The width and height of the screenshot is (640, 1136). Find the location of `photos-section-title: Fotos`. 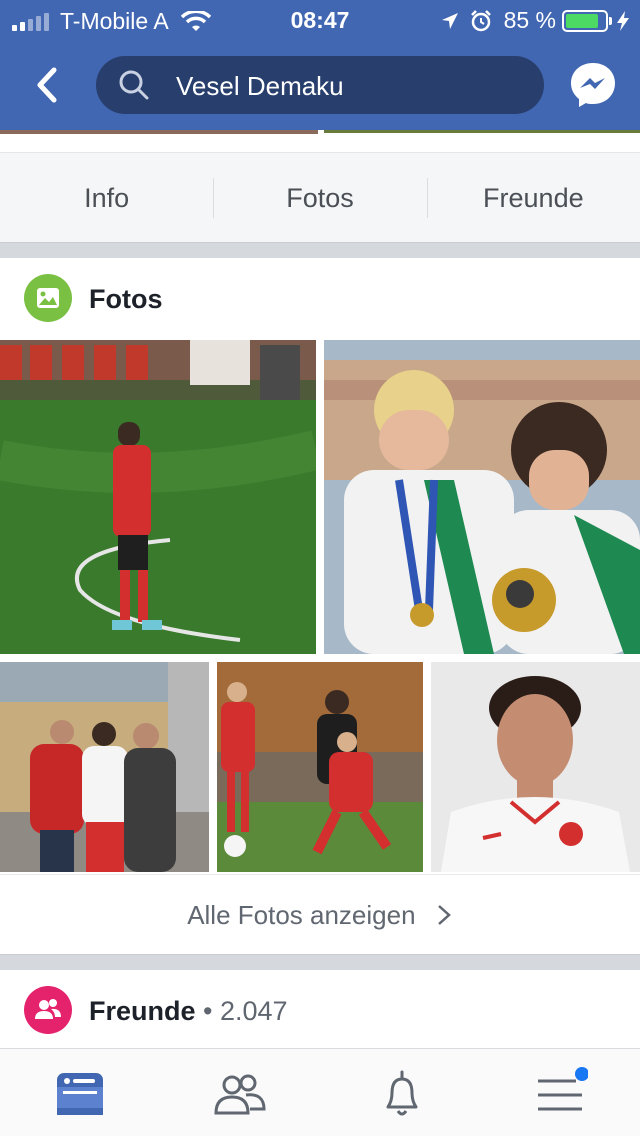

photos-section-title: Fotos is located at coordinates (126, 299).